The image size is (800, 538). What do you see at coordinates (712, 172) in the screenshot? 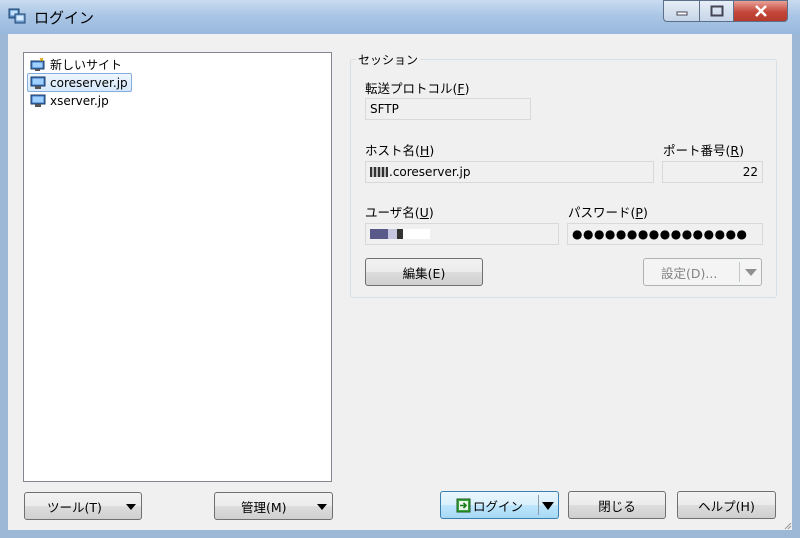
I see `port-input: 22` at bounding box center [712, 172].